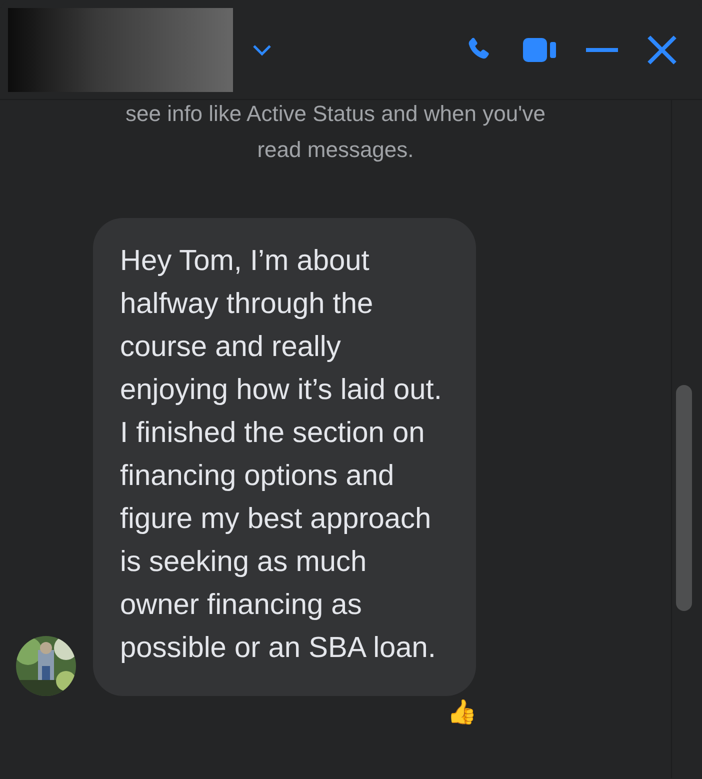  I want to click on scrollbar-thumb, so click(684, 498).